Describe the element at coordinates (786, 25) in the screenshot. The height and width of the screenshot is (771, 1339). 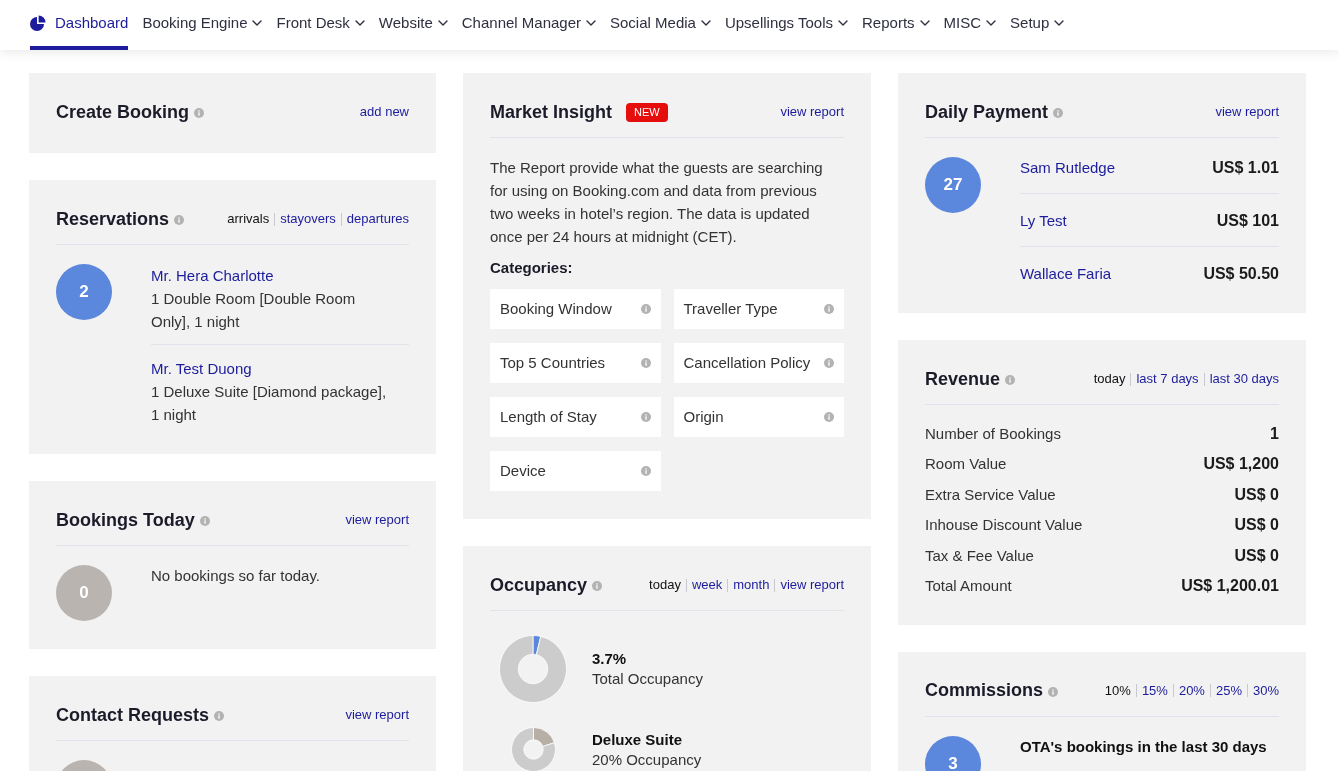
I see `nav-item: Upsellings Tools` at that location.